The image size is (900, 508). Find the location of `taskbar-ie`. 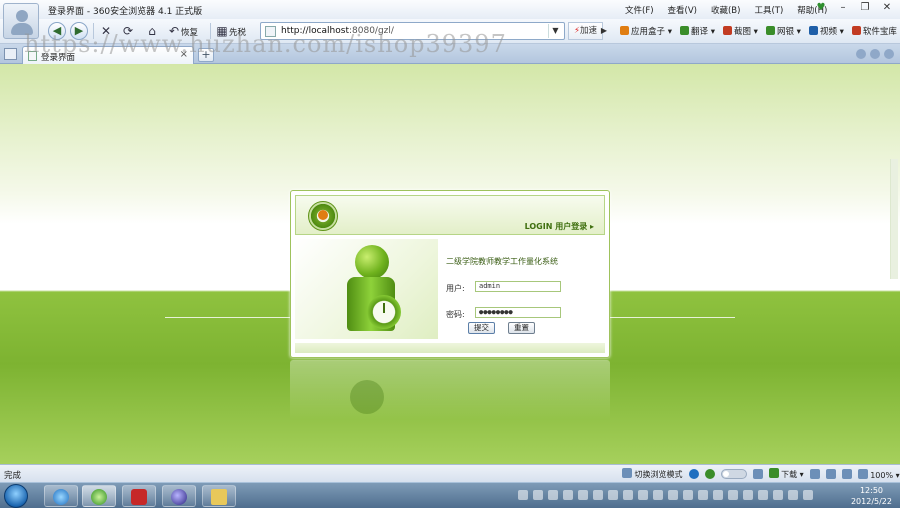

taskbar-ie is located at coordinates (61, 496).